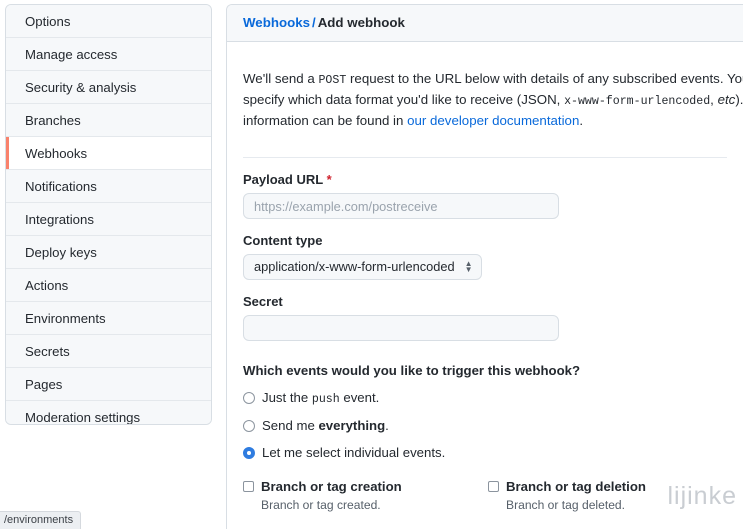  I want to click on sidebar-item-label: Branches, so click(53, 120).